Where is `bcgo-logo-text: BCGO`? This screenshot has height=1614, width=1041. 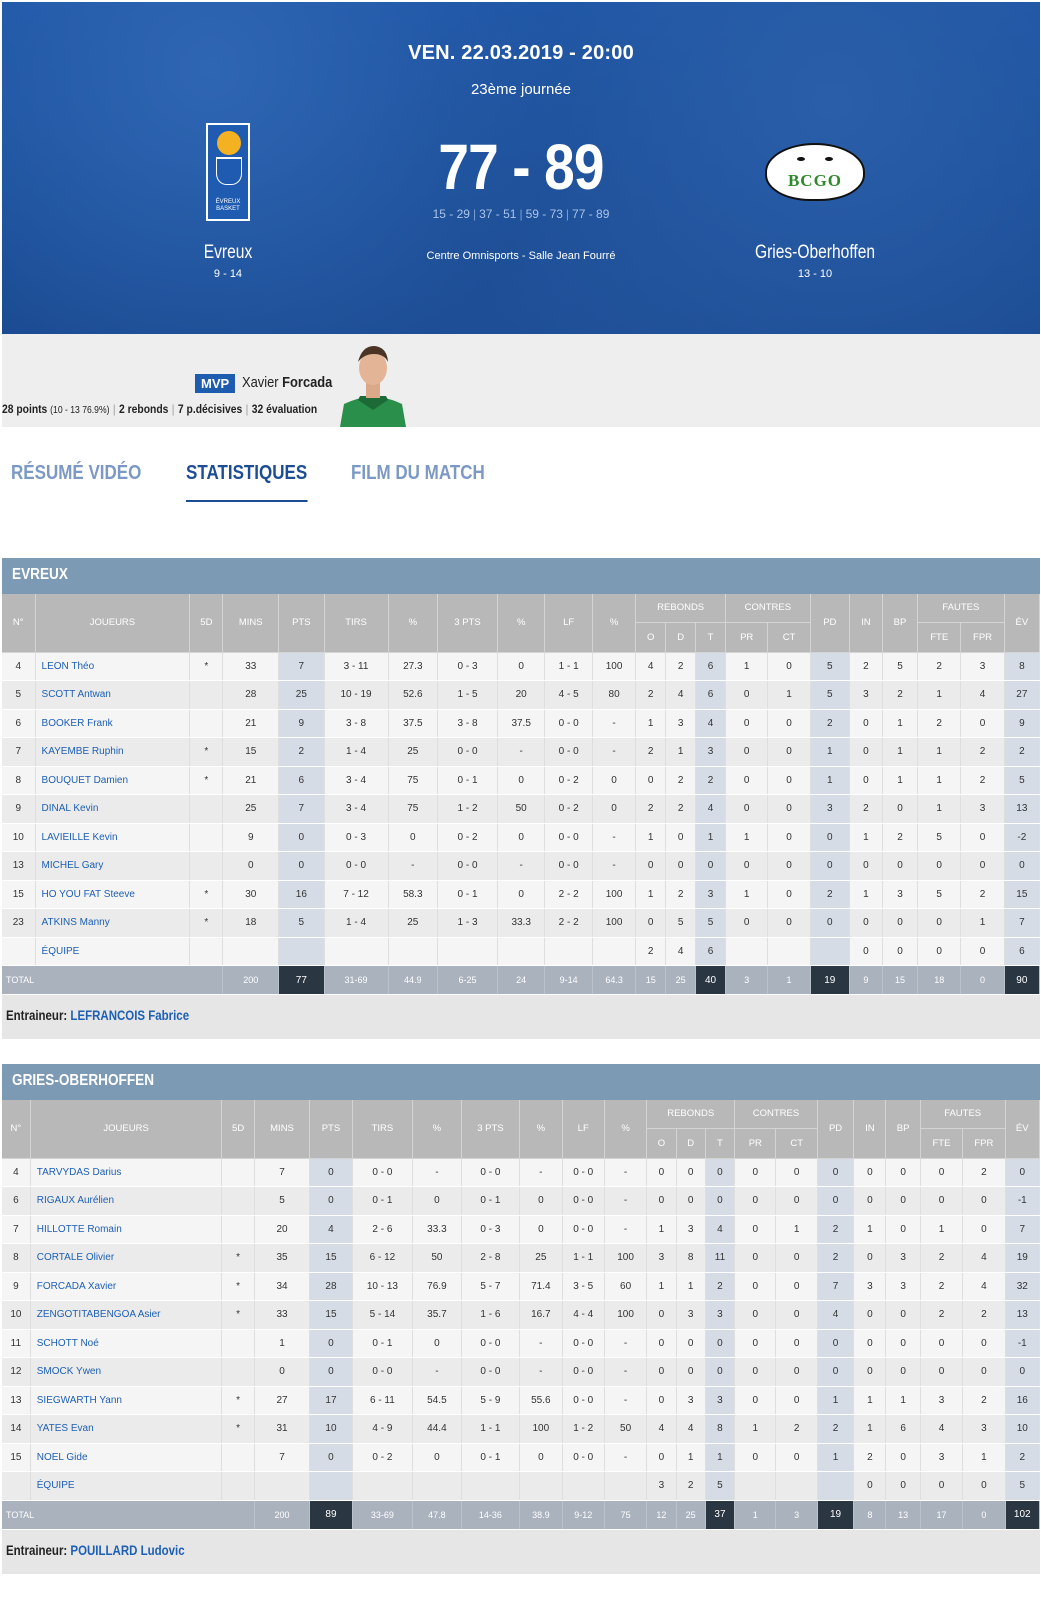
bcgo-logo-text: BCGO is located at coordinates (815, 180).